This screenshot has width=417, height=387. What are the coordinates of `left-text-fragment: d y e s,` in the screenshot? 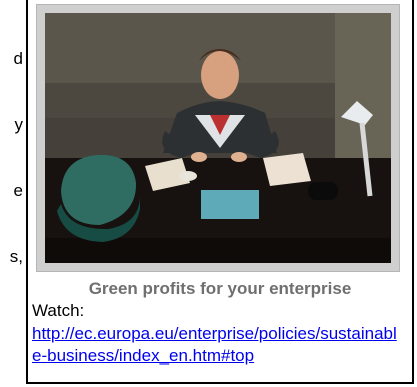 It's located at (11, 158).